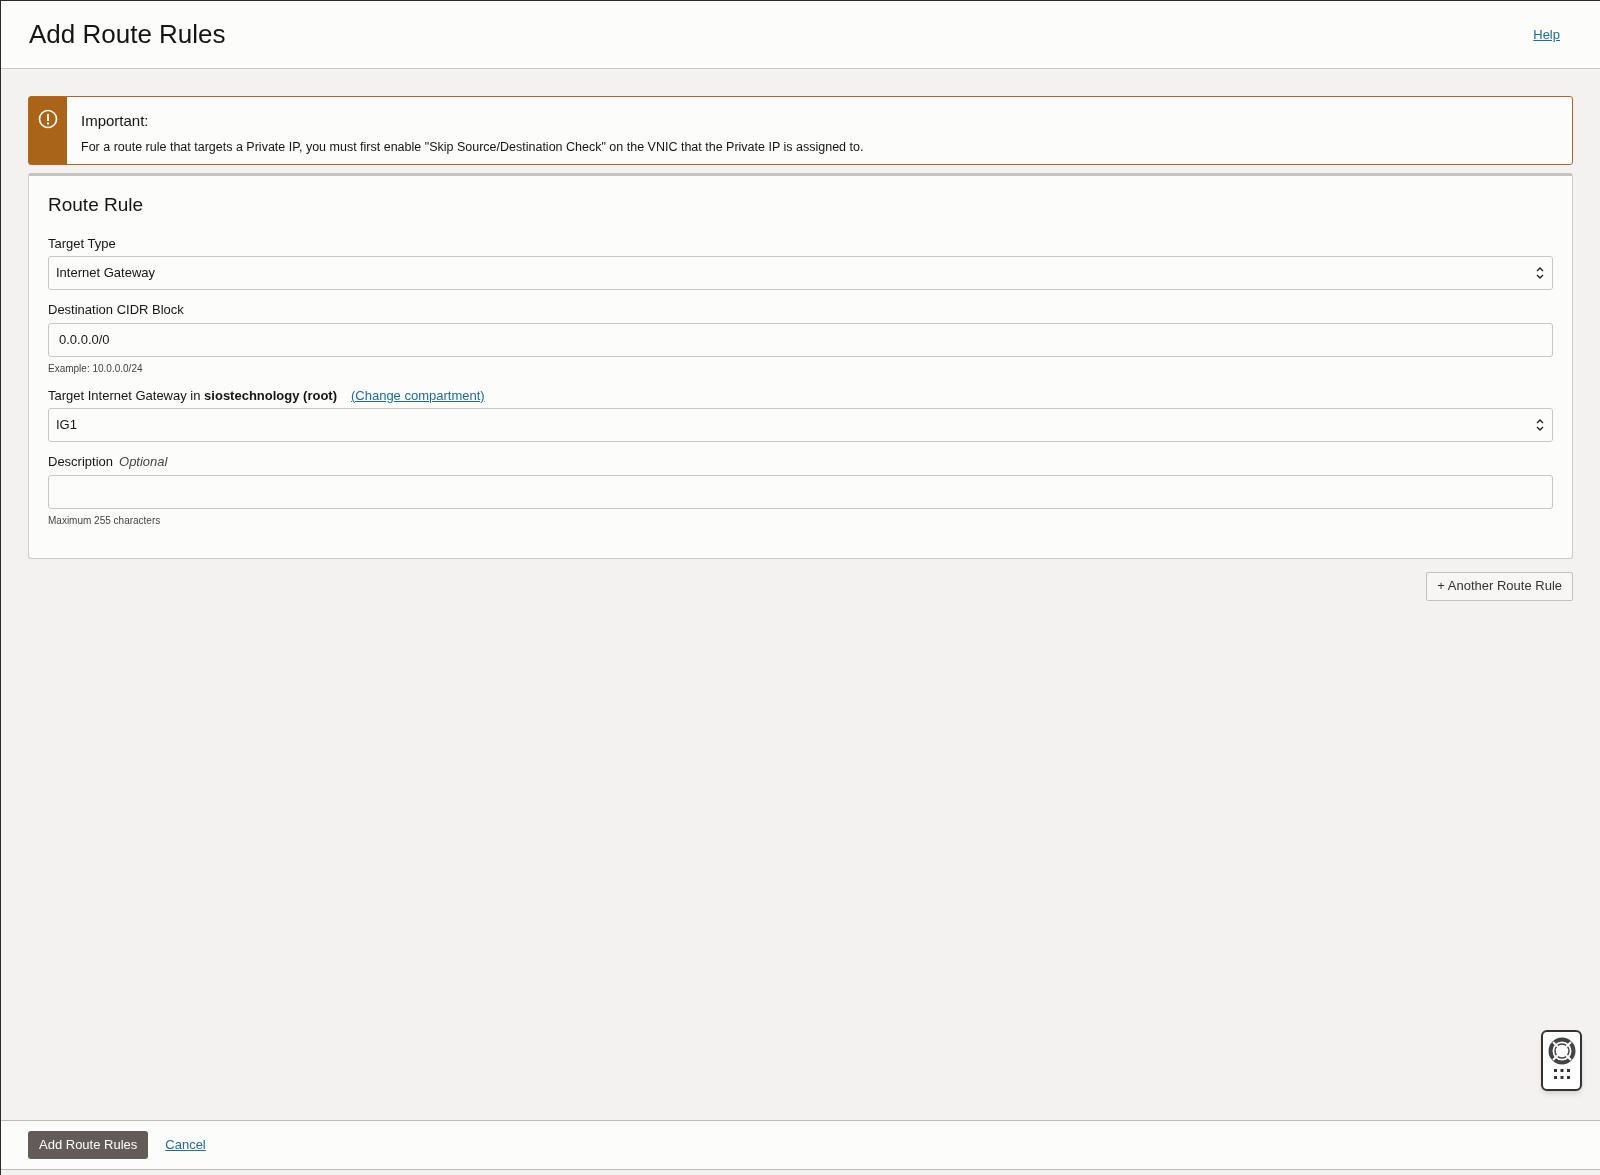  What do you see at coordinates (81, 462) in the screenshot?
I see `field-label: Description` at bounding box center [81, 462].